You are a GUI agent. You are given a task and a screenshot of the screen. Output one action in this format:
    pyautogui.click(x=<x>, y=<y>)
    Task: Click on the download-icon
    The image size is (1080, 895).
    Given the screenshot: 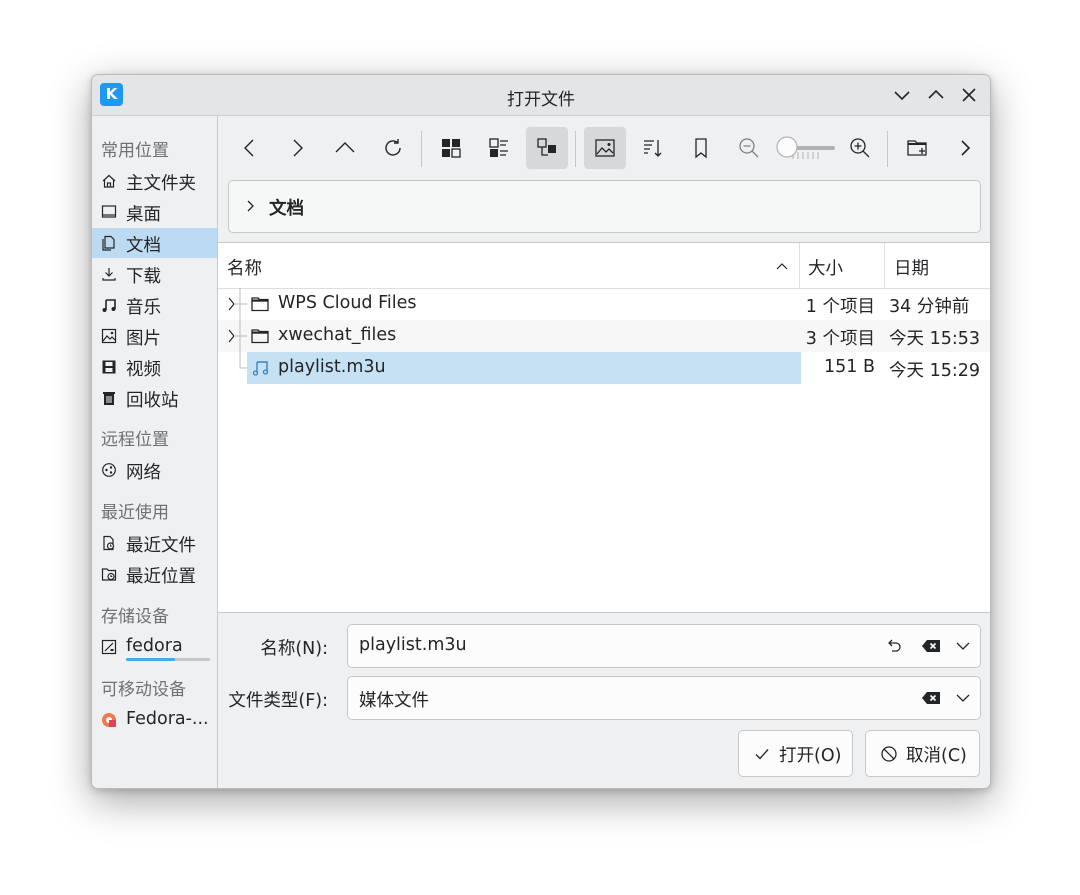 What is the action you would take?
    pyautogui.click(x=109, y=274)
    